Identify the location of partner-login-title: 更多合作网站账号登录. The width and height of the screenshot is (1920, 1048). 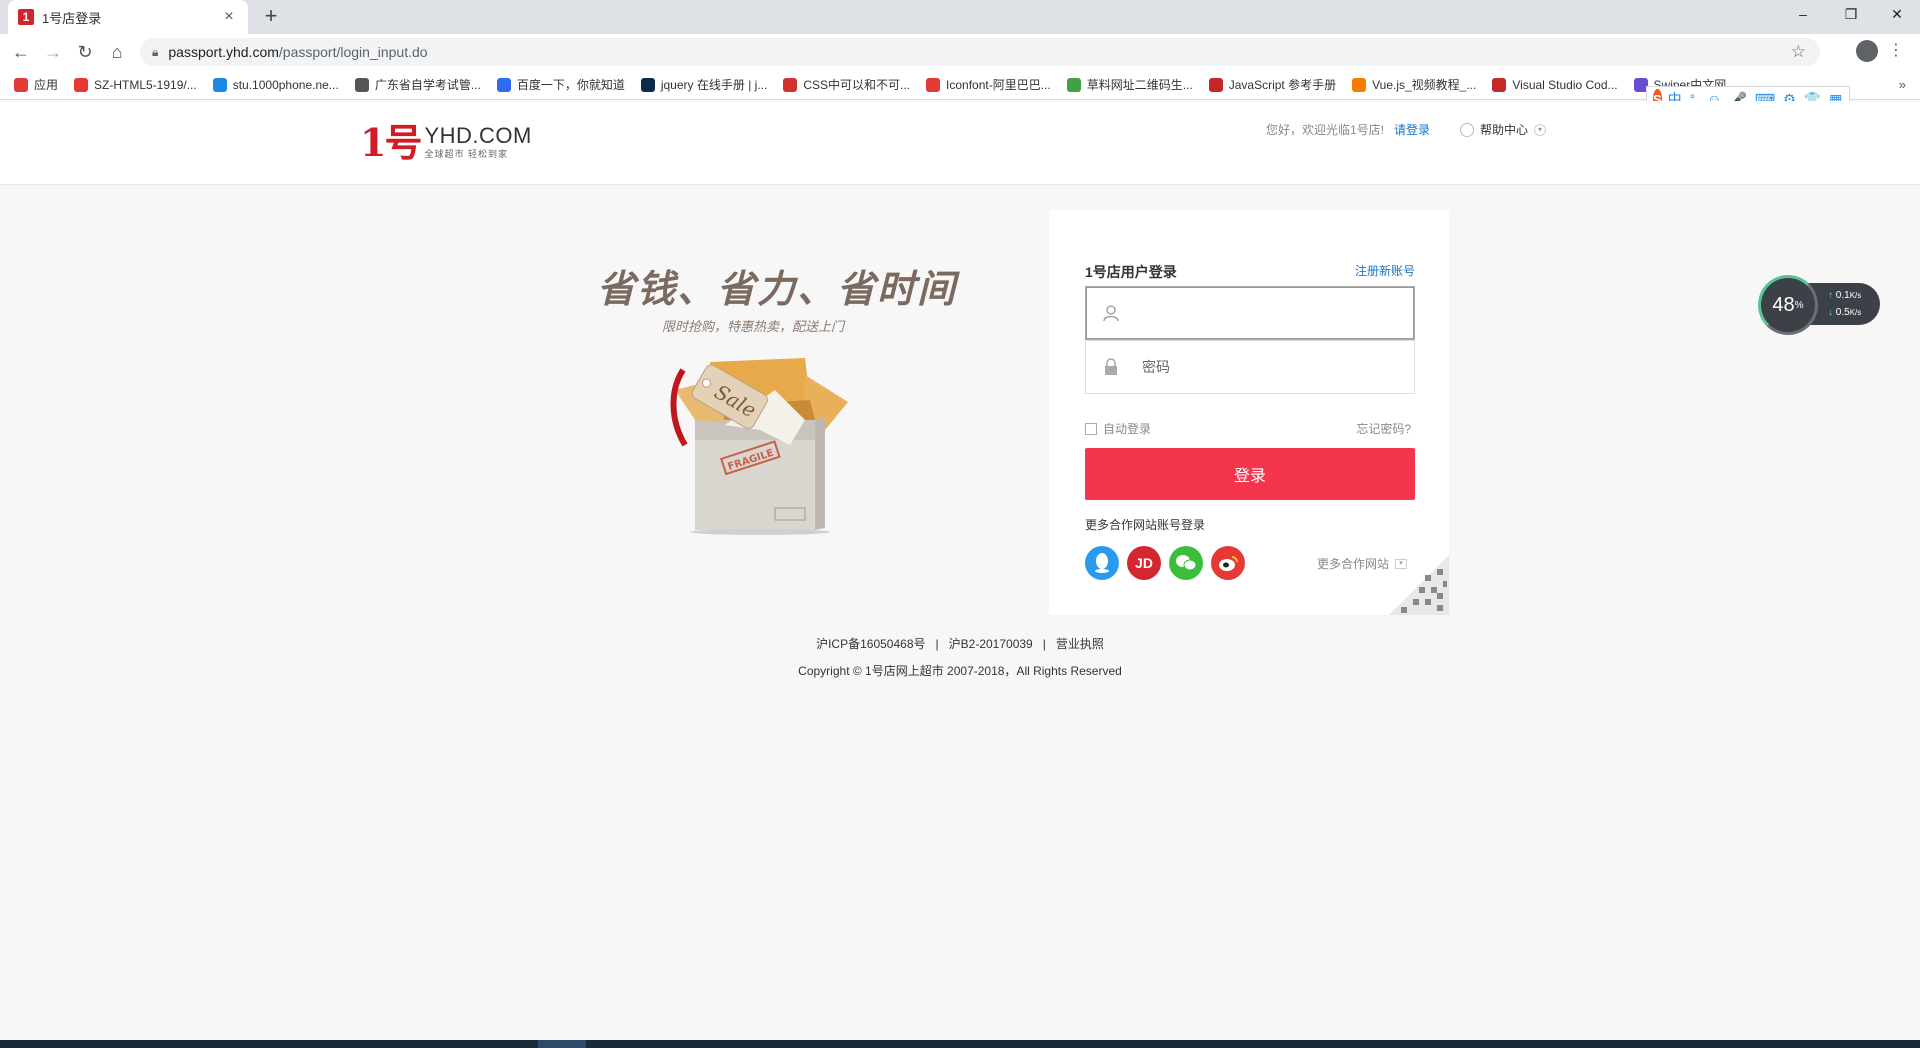
(1145, 525).